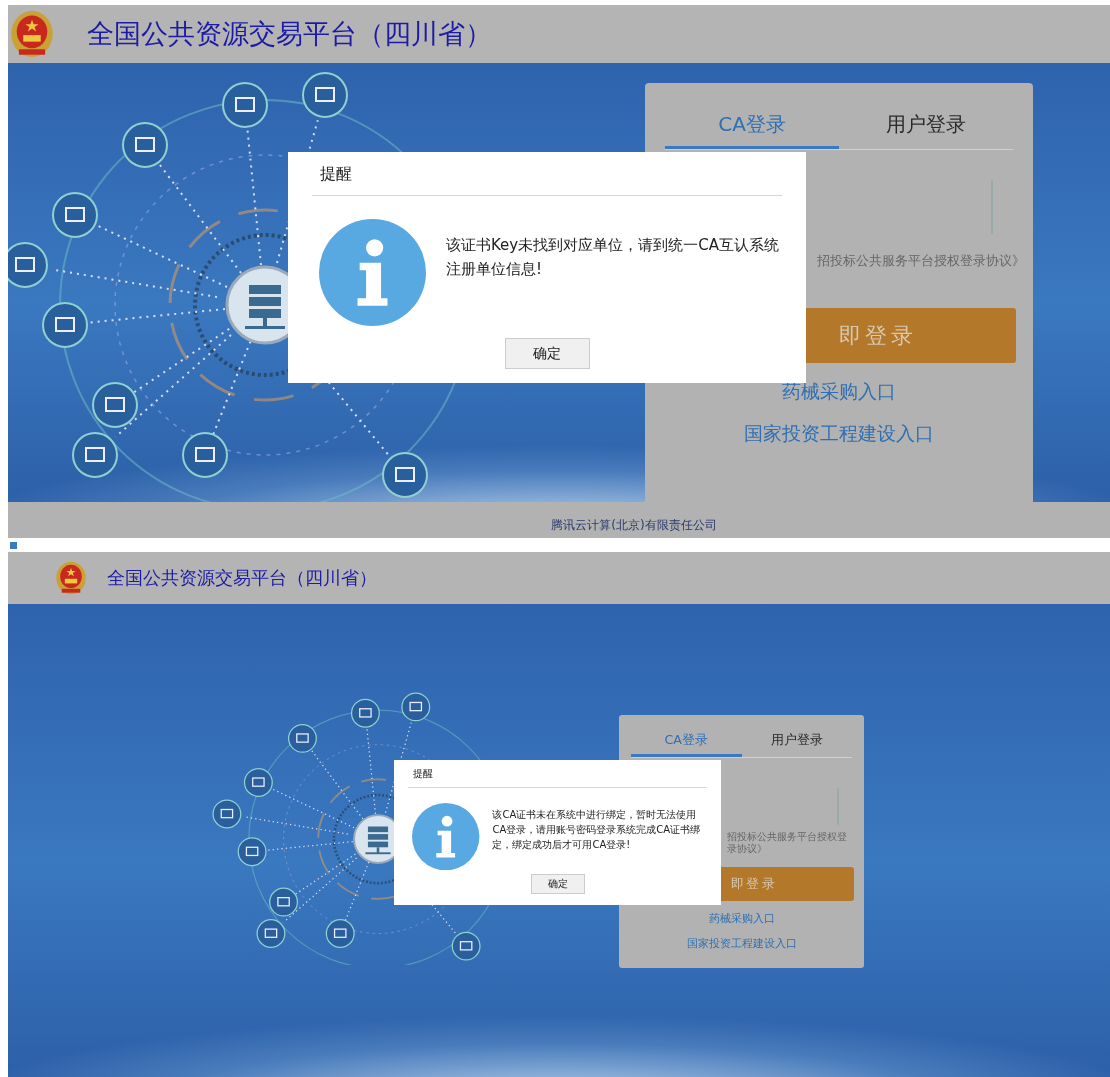  Describe the element at coordinates (597, 830) in the screenshot. I see `dialog-message: 该CA证书未在系统中进行绑定，暂时无法使用CA登录，请用账号密码登录系统完成CA证书绑定，绑定成功后才可用CA登录!` at that location.